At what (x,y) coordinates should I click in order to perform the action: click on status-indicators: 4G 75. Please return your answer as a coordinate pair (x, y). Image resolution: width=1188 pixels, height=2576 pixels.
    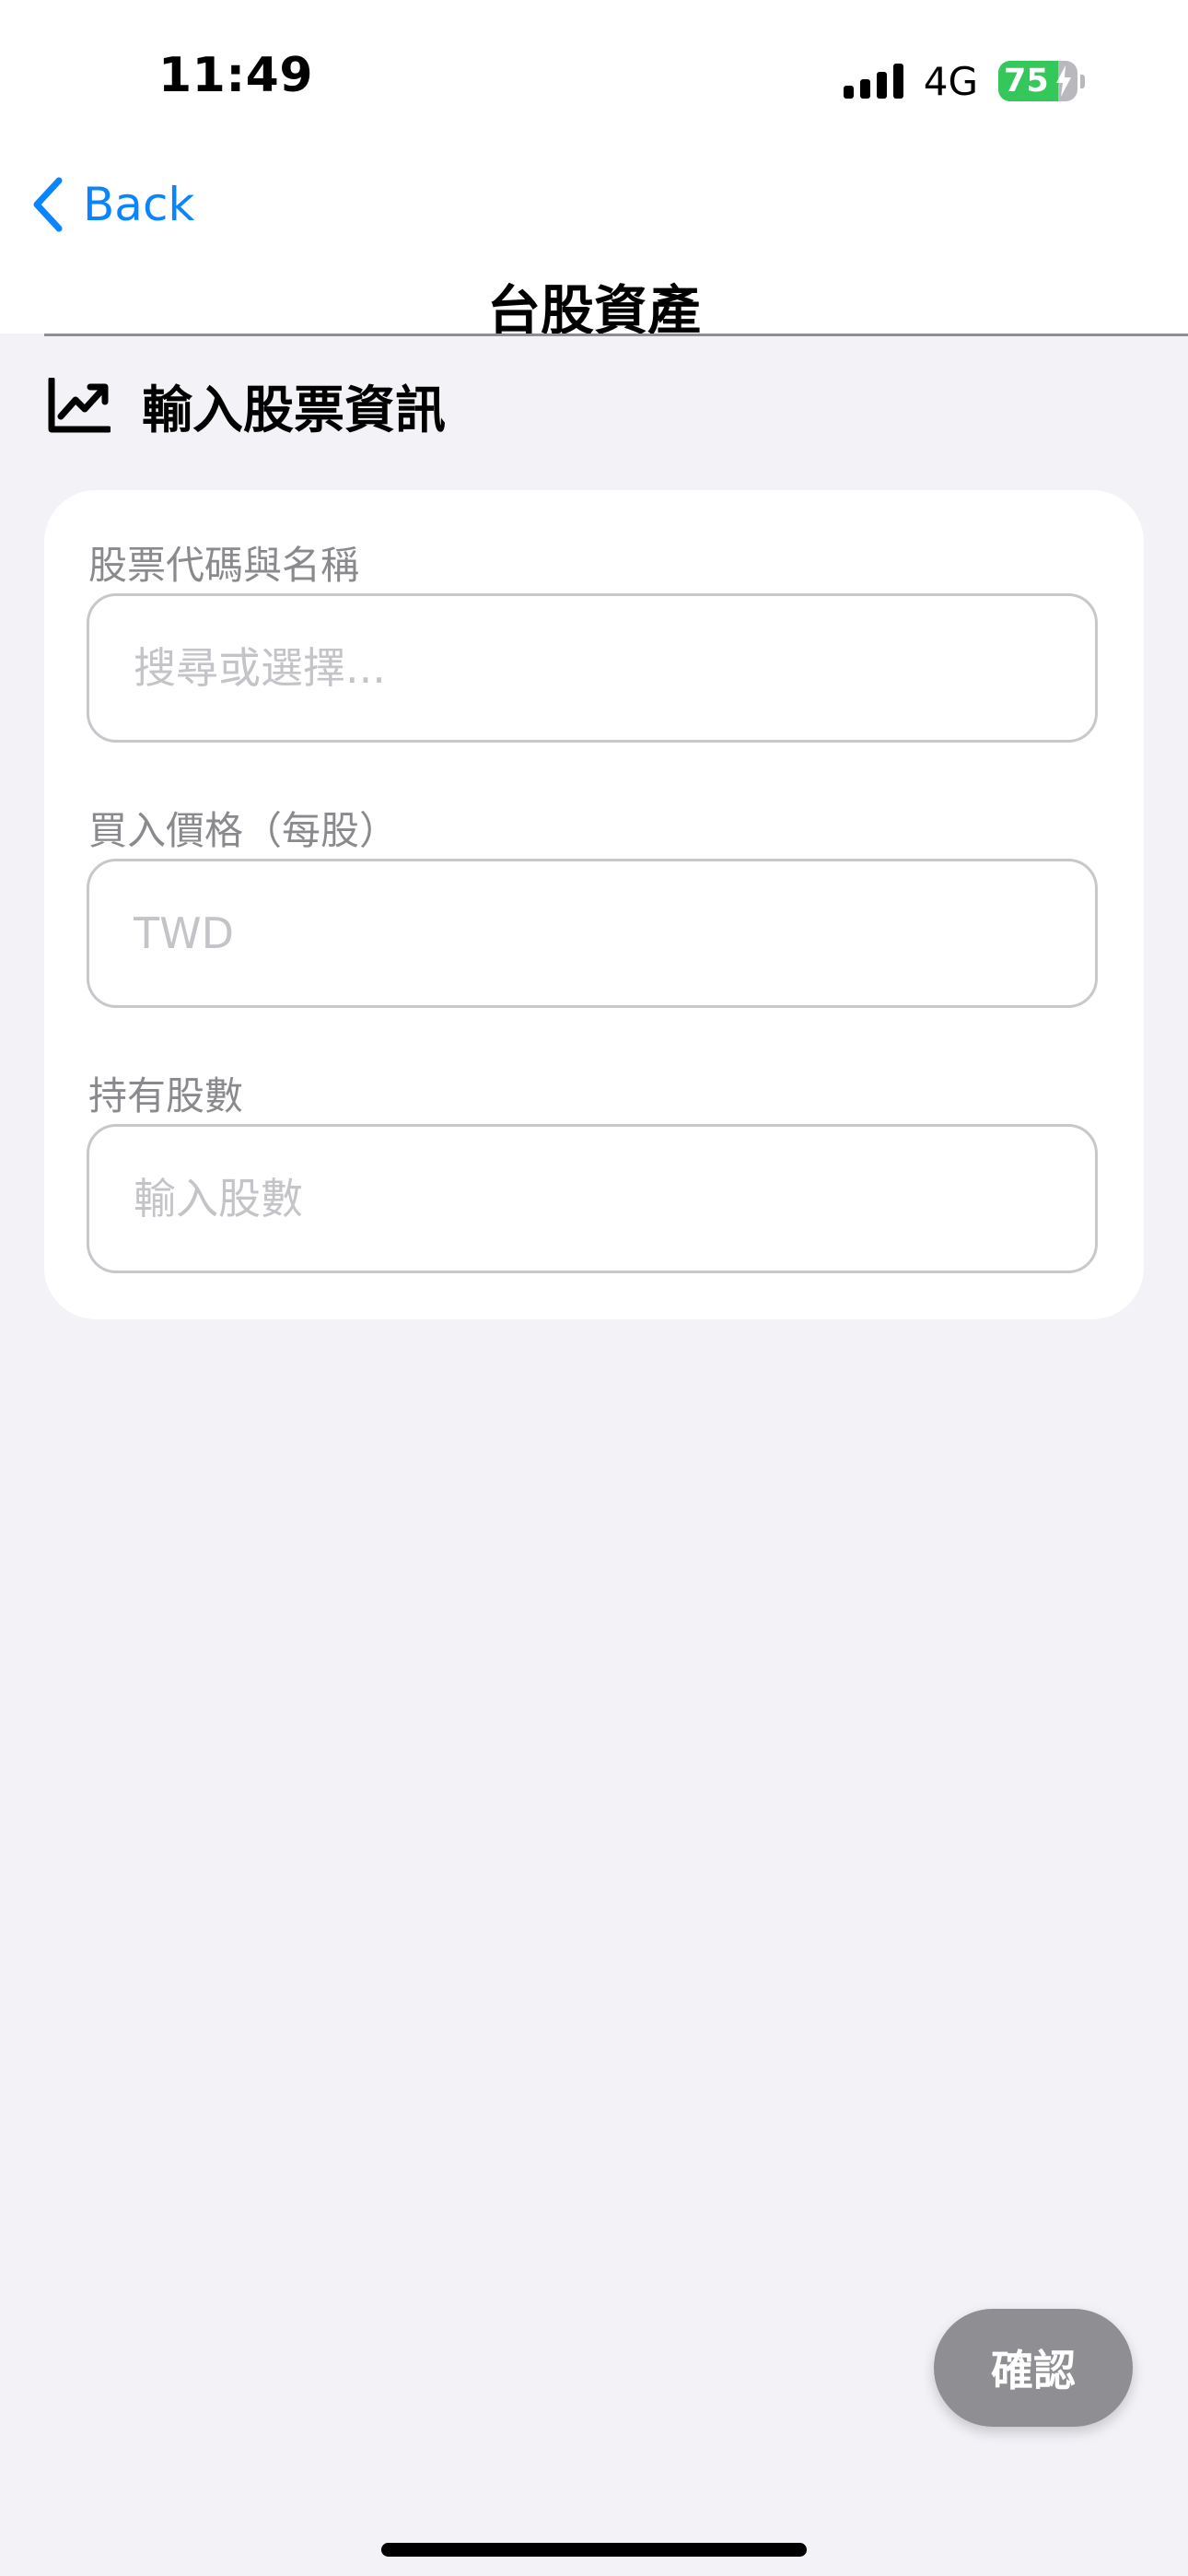
    Looking at the image, I should click on (964, 81).